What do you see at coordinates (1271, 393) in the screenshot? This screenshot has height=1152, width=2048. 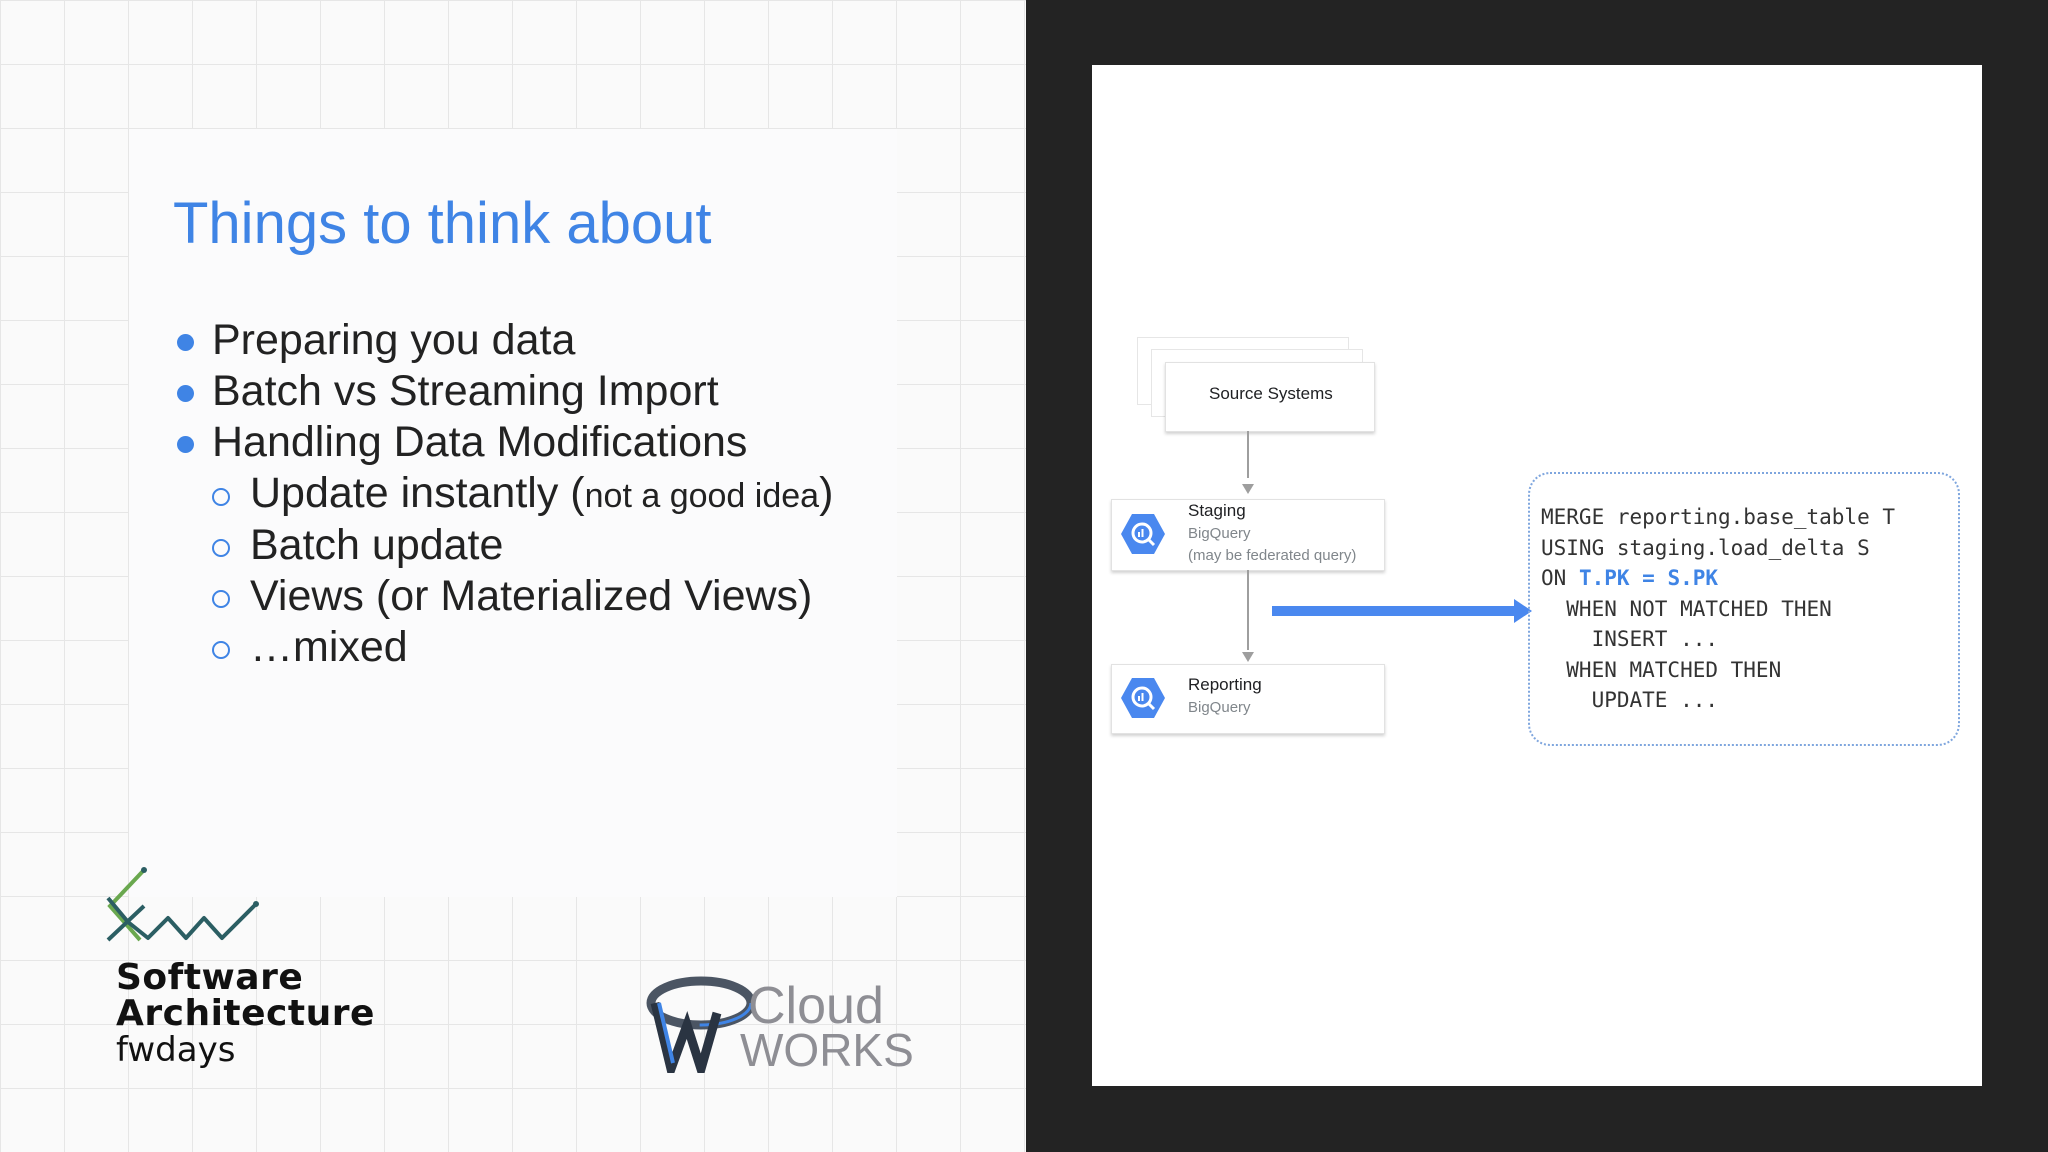 I see `source-systems-label: Source Systems` at bounding box center [1271, 393].